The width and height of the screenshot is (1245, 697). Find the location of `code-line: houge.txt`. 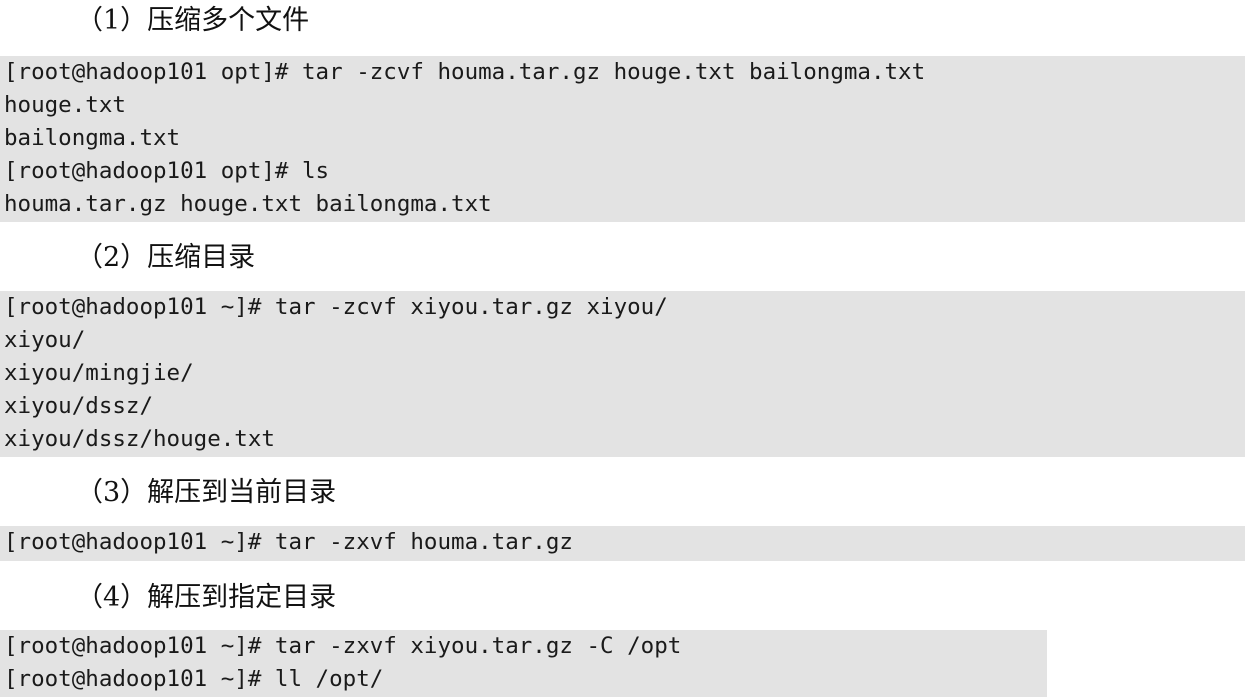

code-line: houge.txt is located at coordinates (65, 105).